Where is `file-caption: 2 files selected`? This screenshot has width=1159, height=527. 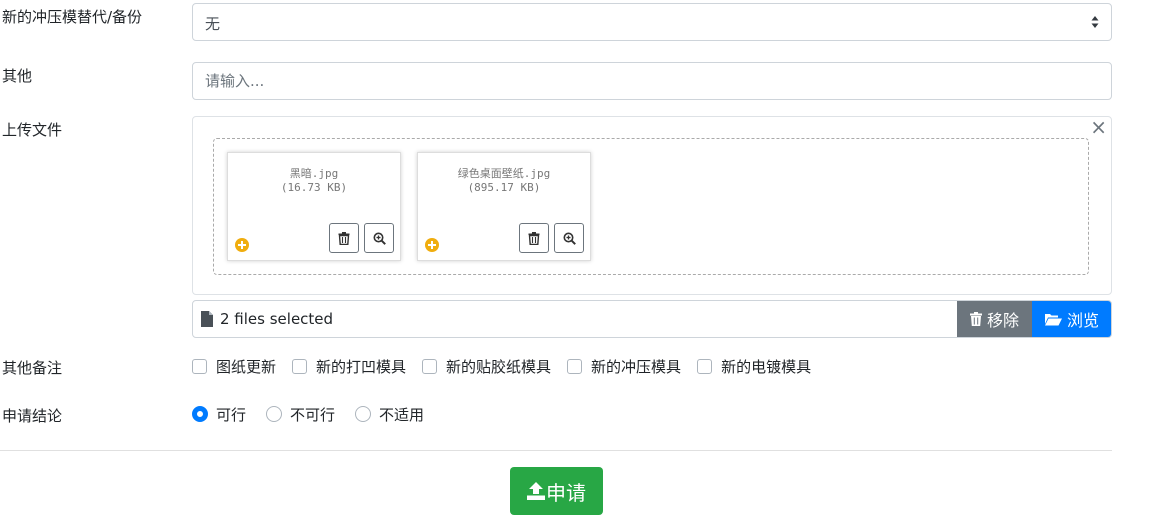
file-caption: 2 files selected is located at coordinates (267, 319).